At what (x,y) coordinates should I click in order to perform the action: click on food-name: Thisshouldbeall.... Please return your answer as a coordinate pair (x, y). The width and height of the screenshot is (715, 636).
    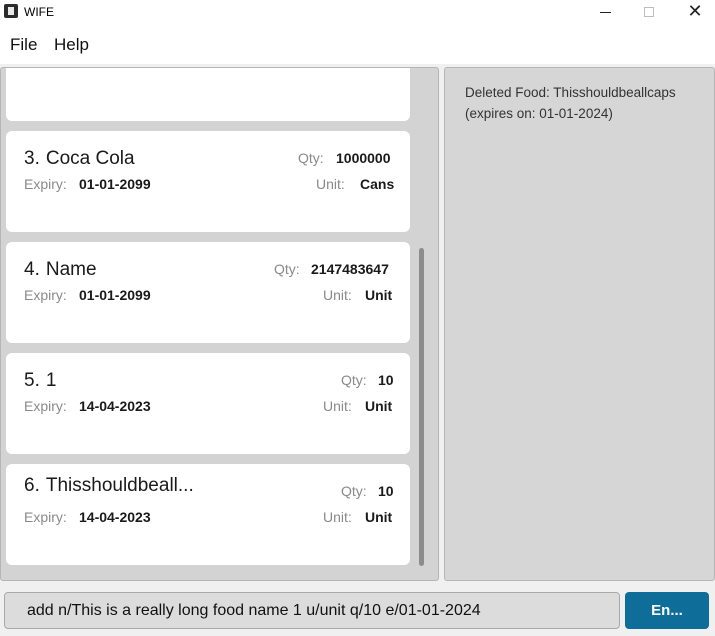
    Looking at the image, I should click on (119, 485).